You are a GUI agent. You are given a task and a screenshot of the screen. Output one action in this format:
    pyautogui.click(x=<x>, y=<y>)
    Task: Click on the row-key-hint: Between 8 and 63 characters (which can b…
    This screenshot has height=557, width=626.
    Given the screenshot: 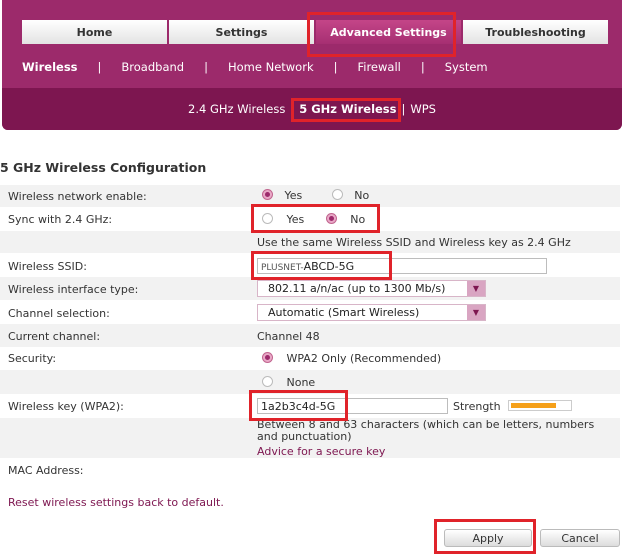 What is the action you would take?
    pyautogui.click(x=310, y=438)
    